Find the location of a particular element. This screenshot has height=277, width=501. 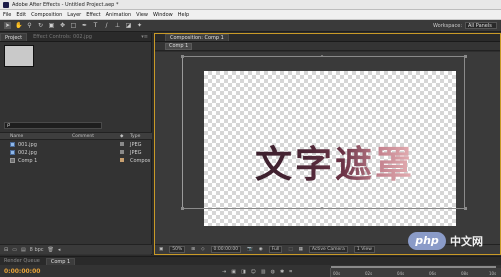

resolution-select: Full is located at coordinates (275, 249).